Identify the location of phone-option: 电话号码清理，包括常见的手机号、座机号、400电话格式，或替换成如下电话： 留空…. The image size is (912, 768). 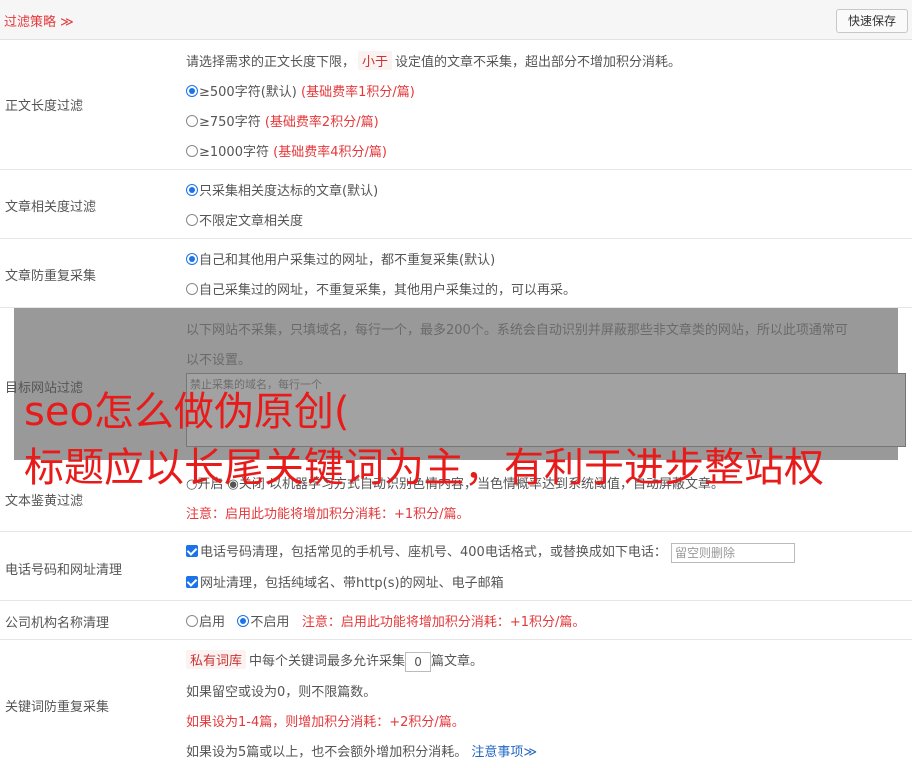
(490, 552).